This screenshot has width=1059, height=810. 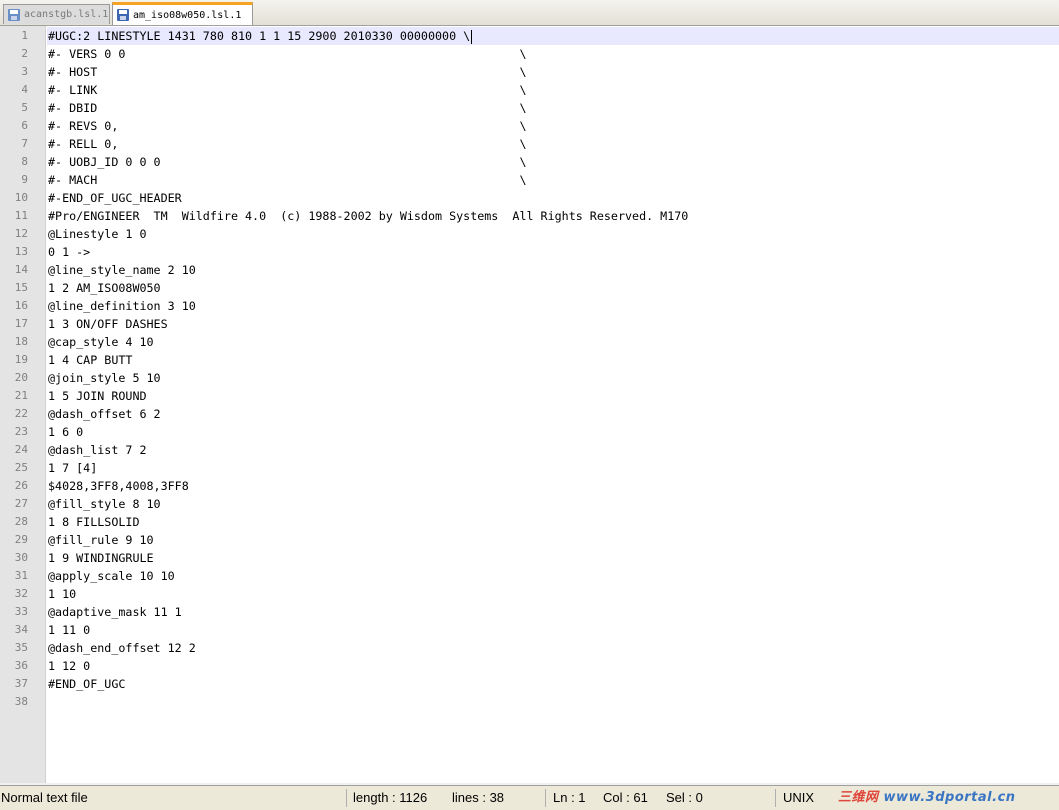 I want to click on saved-file-icon, so click(x=14, y=14).